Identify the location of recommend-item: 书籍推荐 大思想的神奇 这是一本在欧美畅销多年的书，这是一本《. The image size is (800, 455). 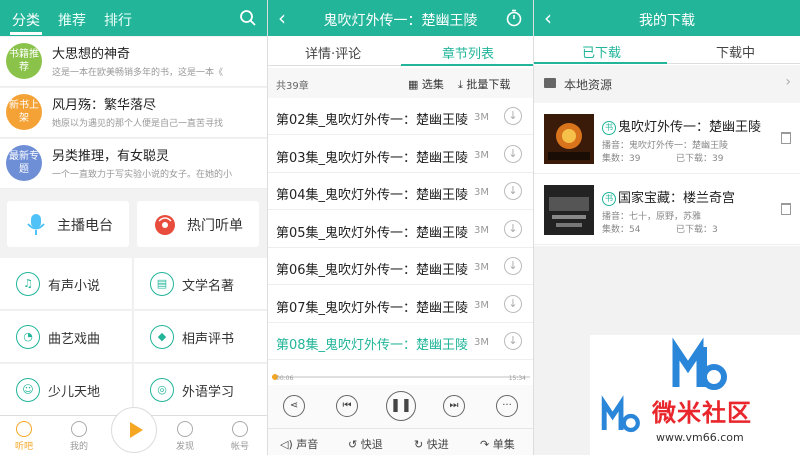
(133, 62).